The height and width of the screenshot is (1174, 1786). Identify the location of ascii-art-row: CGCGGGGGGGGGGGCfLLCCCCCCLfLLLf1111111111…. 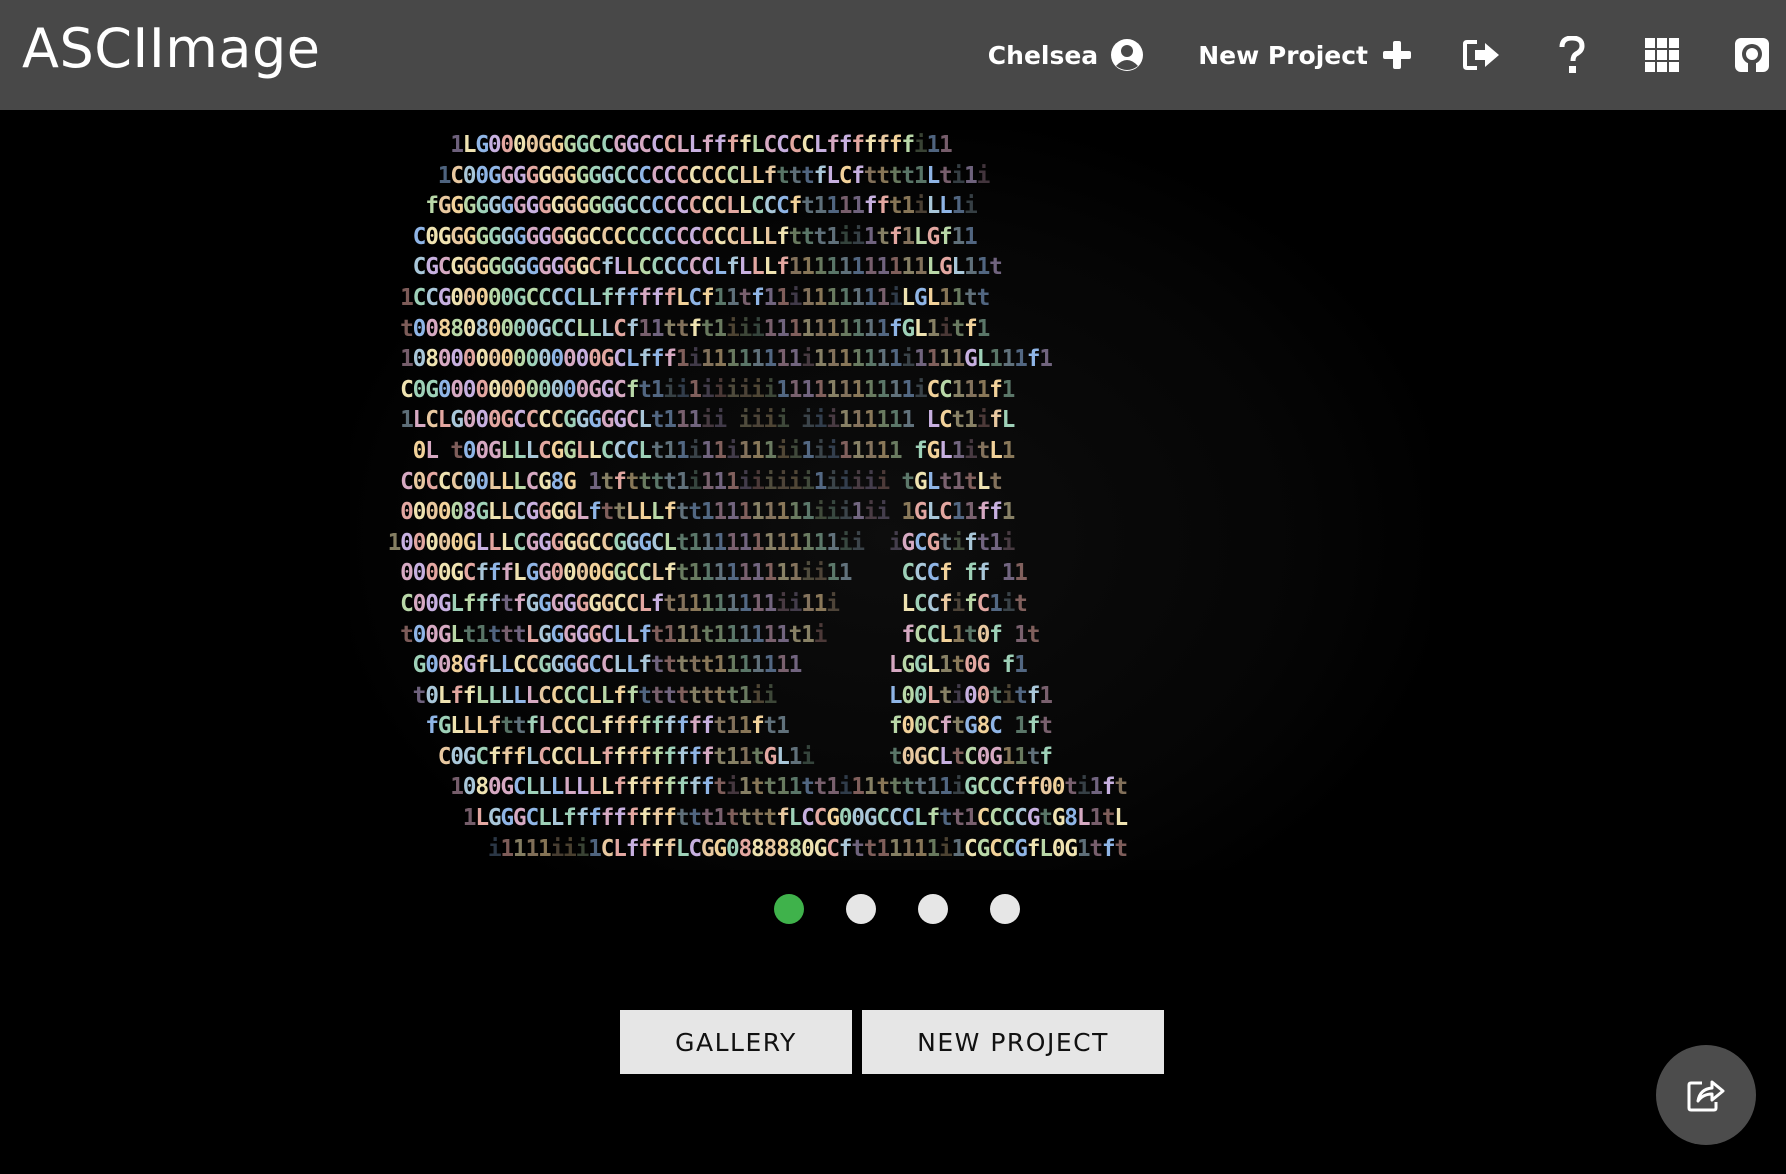
(707, 267).